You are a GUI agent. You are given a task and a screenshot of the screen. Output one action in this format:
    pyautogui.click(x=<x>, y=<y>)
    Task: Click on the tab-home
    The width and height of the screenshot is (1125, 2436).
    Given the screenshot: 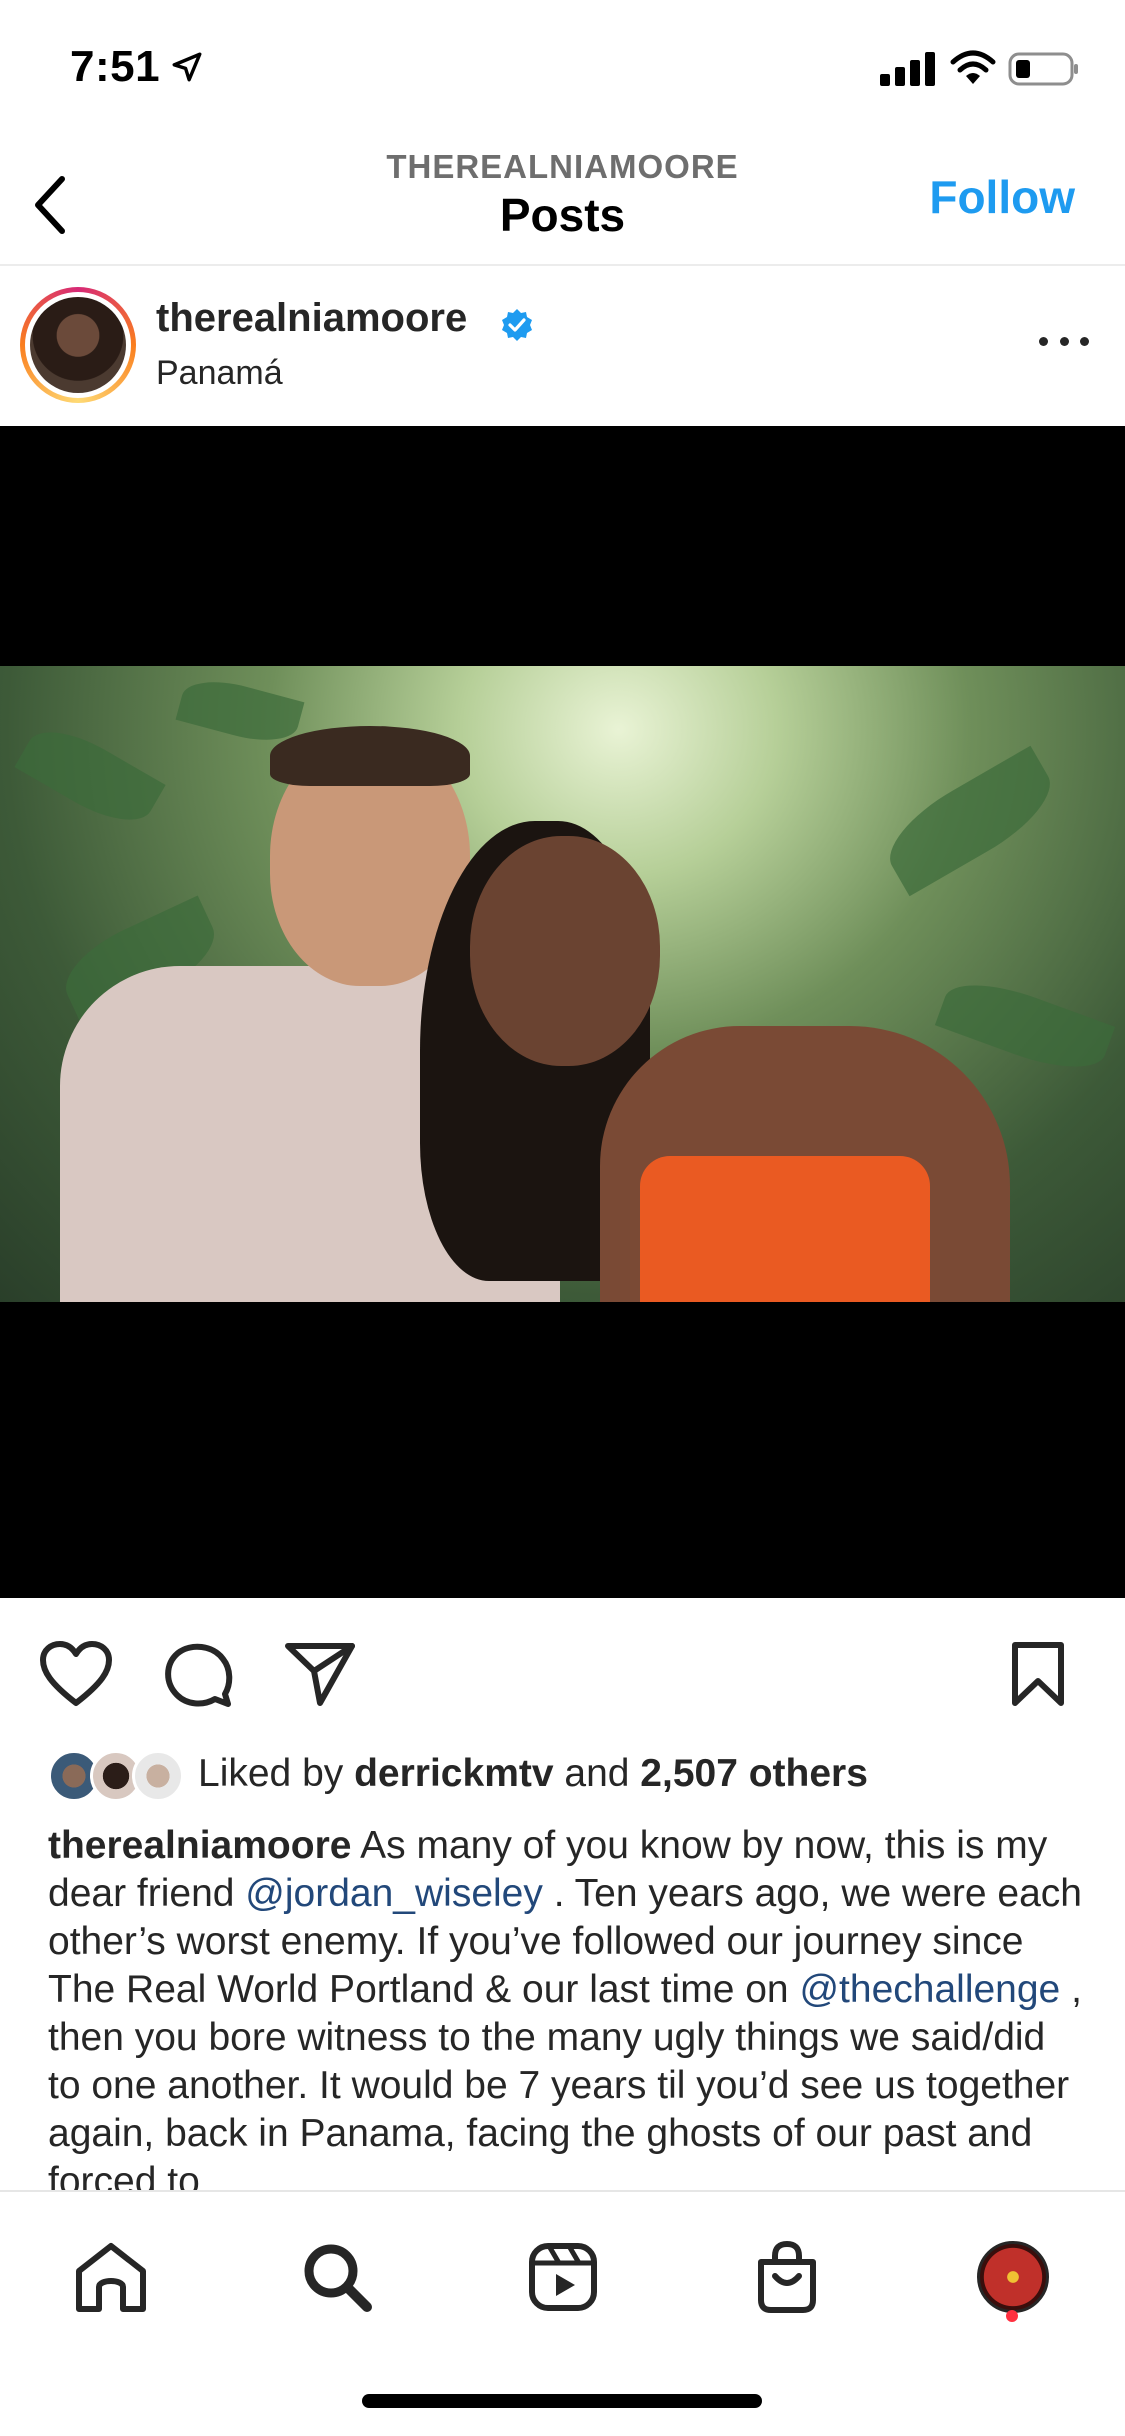 What is the action you would take?
    pyautogui.click(x=111, y=2277)
    